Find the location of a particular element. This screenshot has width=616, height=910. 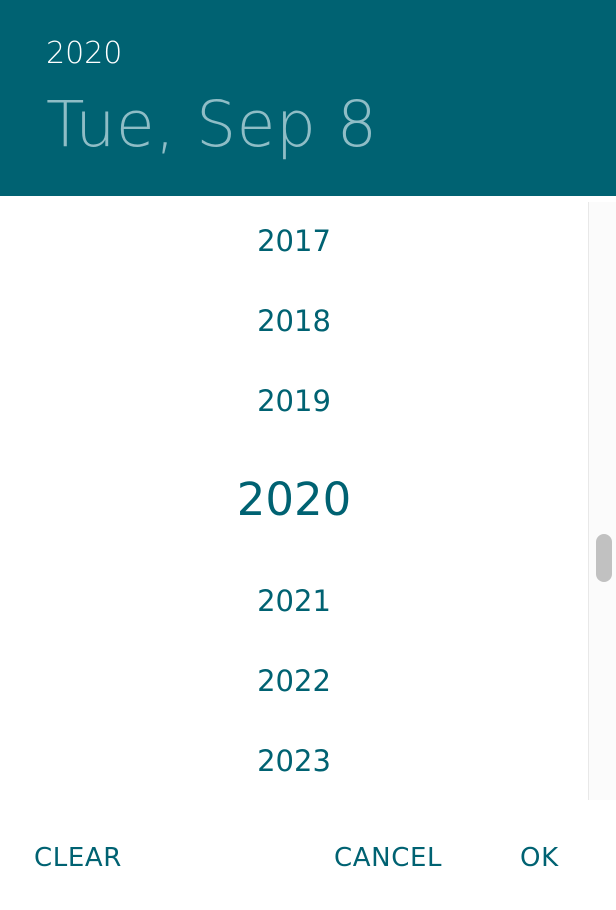

year-item-2022: 2022 is located at coordinates (294, 681).